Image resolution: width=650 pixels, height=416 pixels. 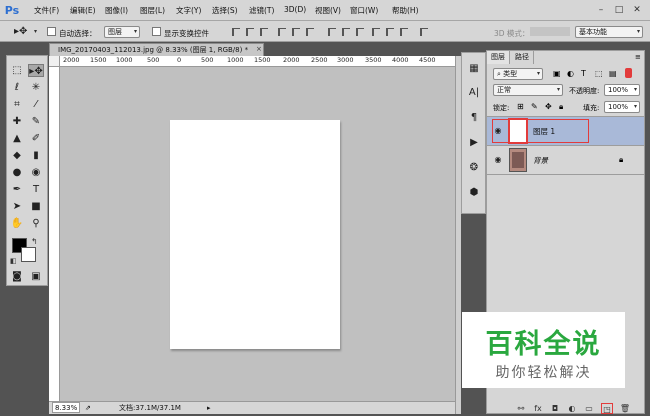 I want to click on blur-tool-icon: ●, so click(x=17, y=172).